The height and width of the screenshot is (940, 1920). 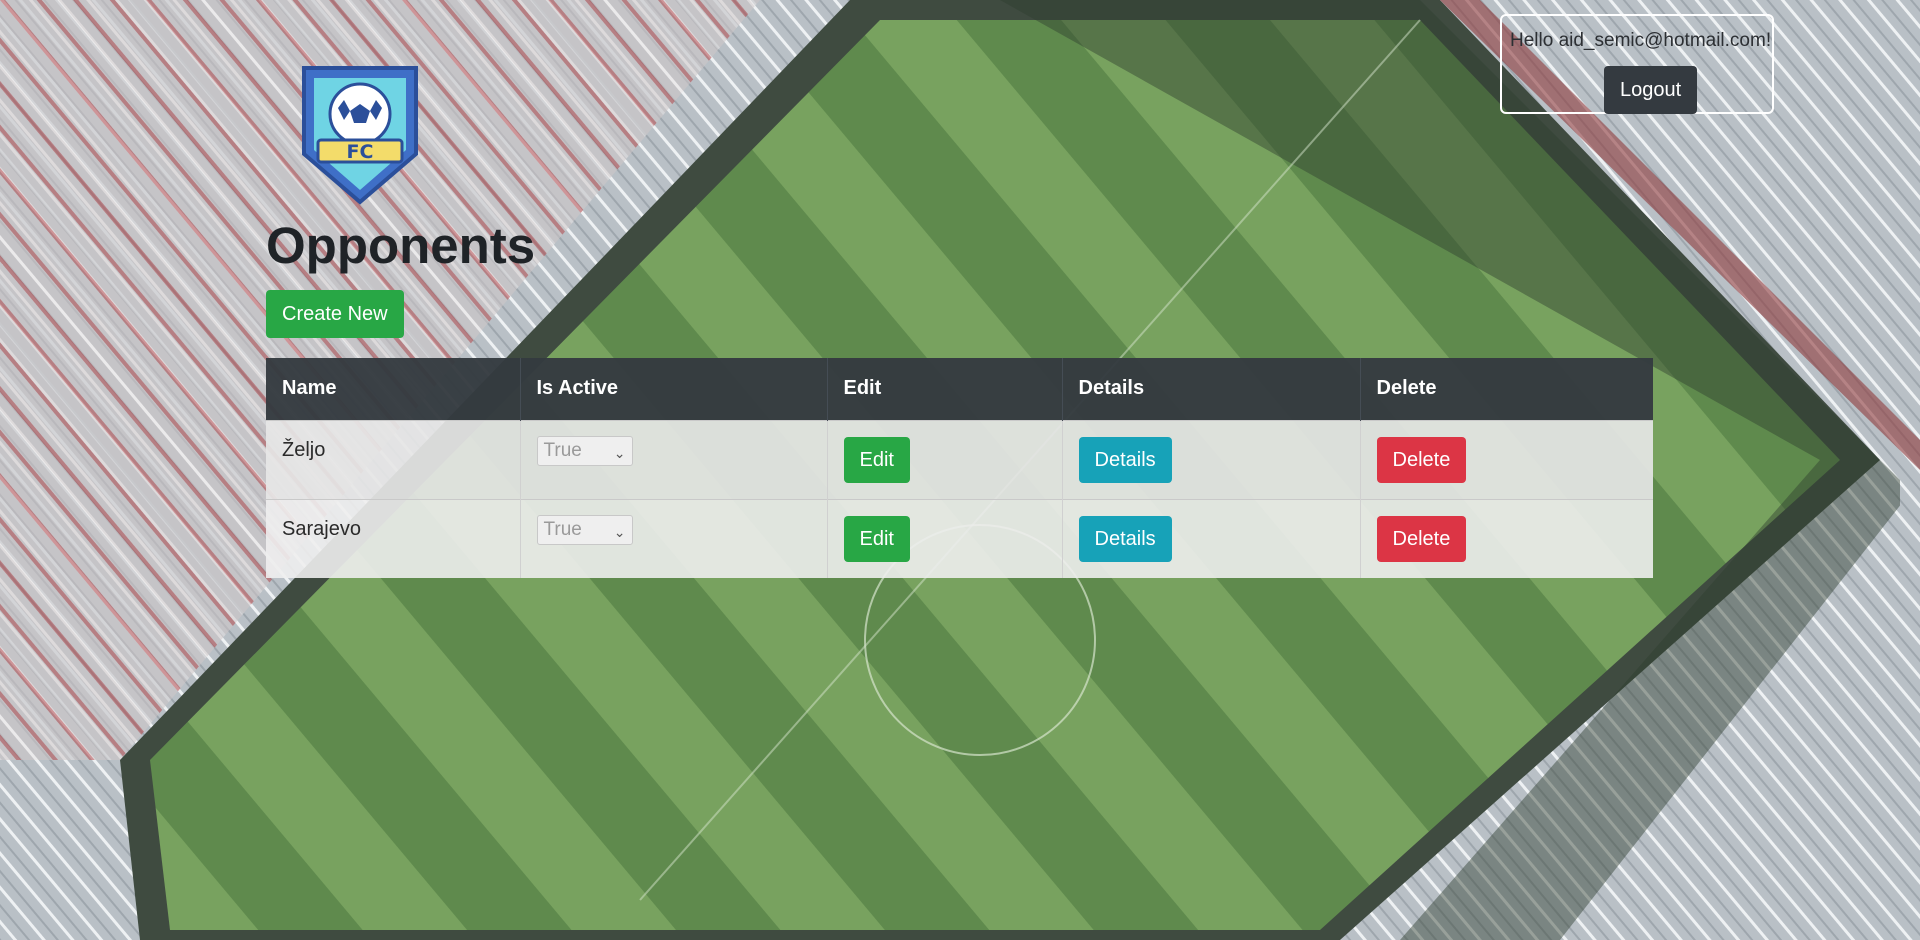 I want to click on column-header-name: Name, so click(x=393, y=389).